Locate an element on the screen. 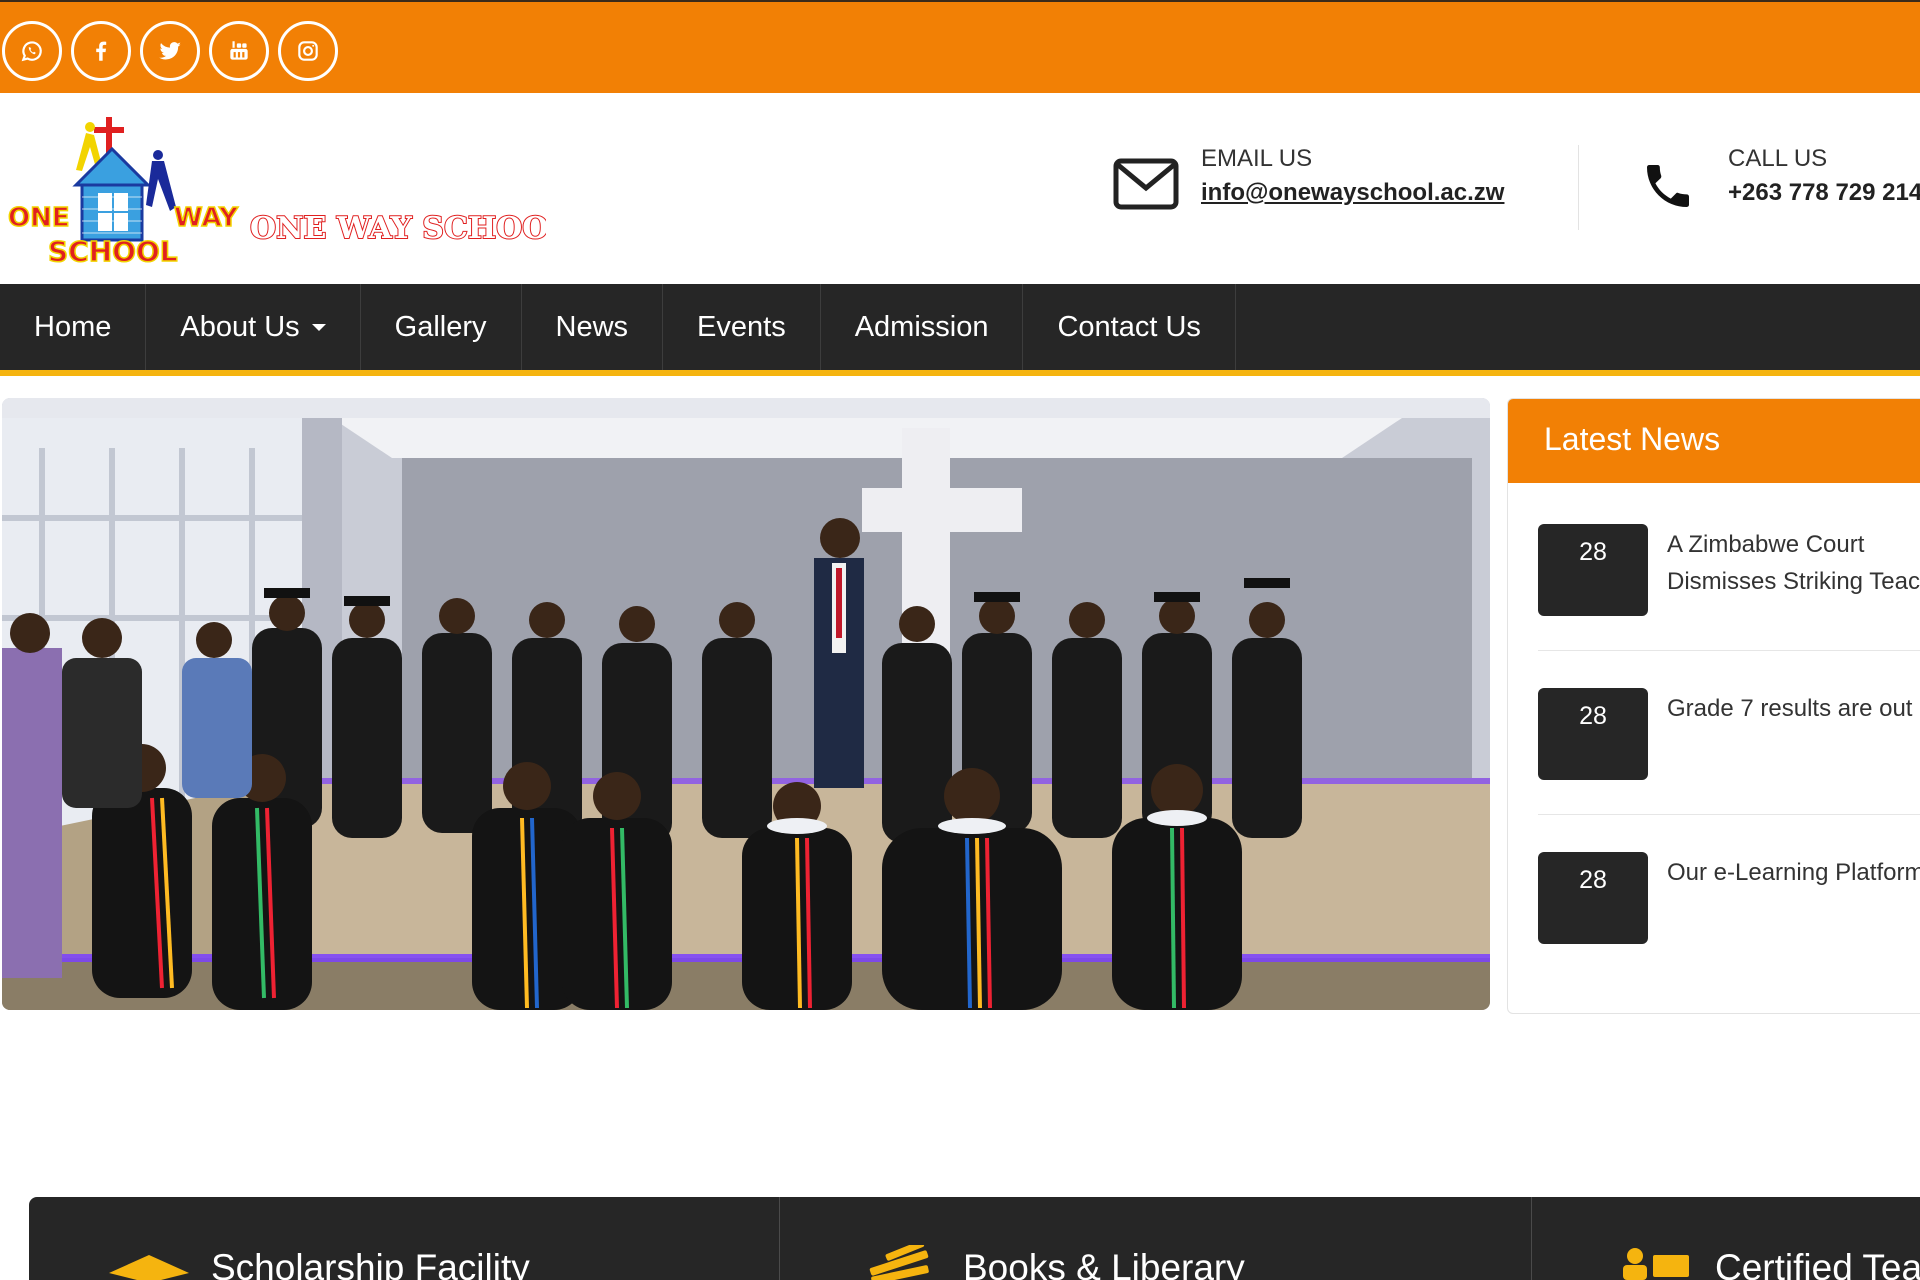 This screenshot has height=1280, width=1920. logo-text-school: SCHOOL is located at coordinates (113, 250).